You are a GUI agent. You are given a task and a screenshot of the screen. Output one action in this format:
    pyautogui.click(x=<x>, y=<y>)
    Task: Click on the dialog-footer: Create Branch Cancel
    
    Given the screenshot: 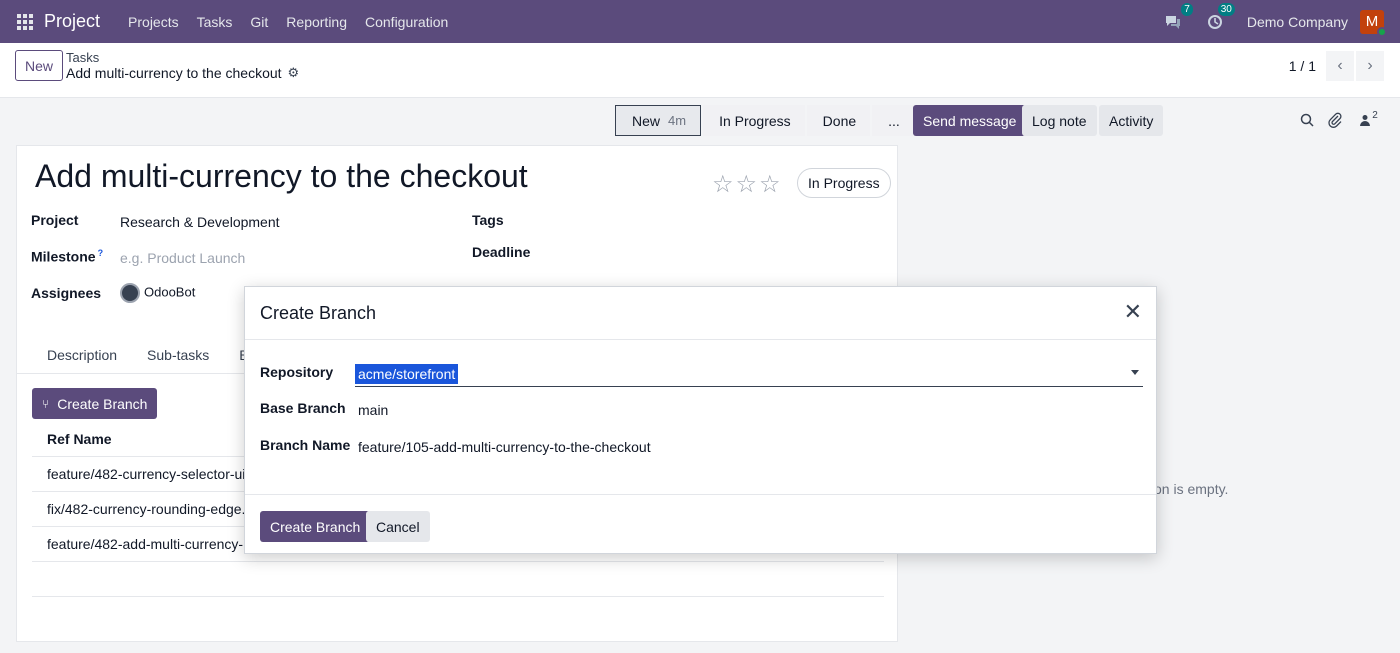 What is the action you would take?
    pyautogui.click(x=700, y=524)
    